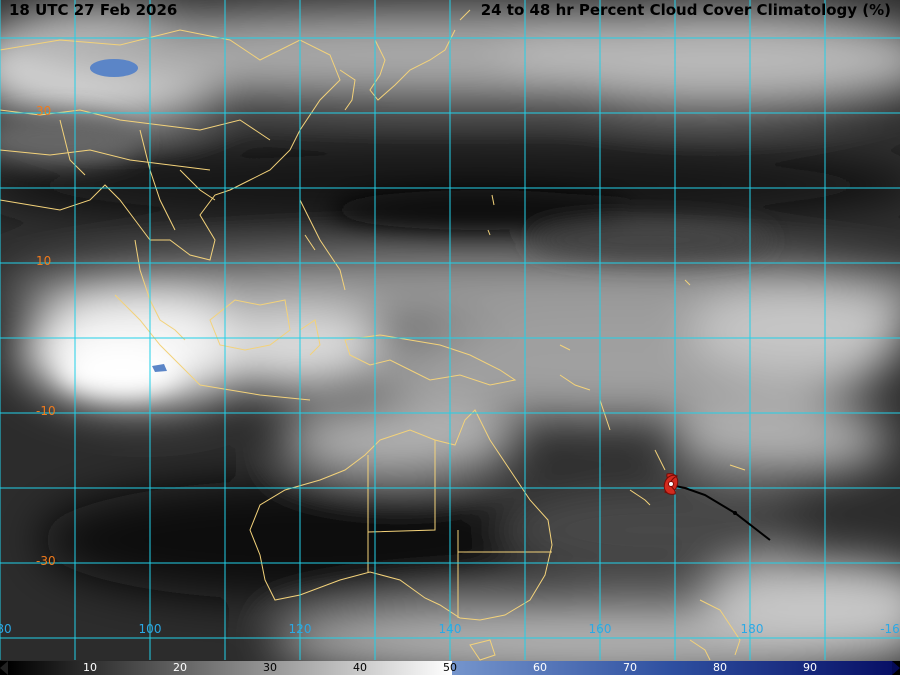  Describe the element at coordinates (810, 667) in the screenshot. I see `colorbar-tick-90: 90` at that location.